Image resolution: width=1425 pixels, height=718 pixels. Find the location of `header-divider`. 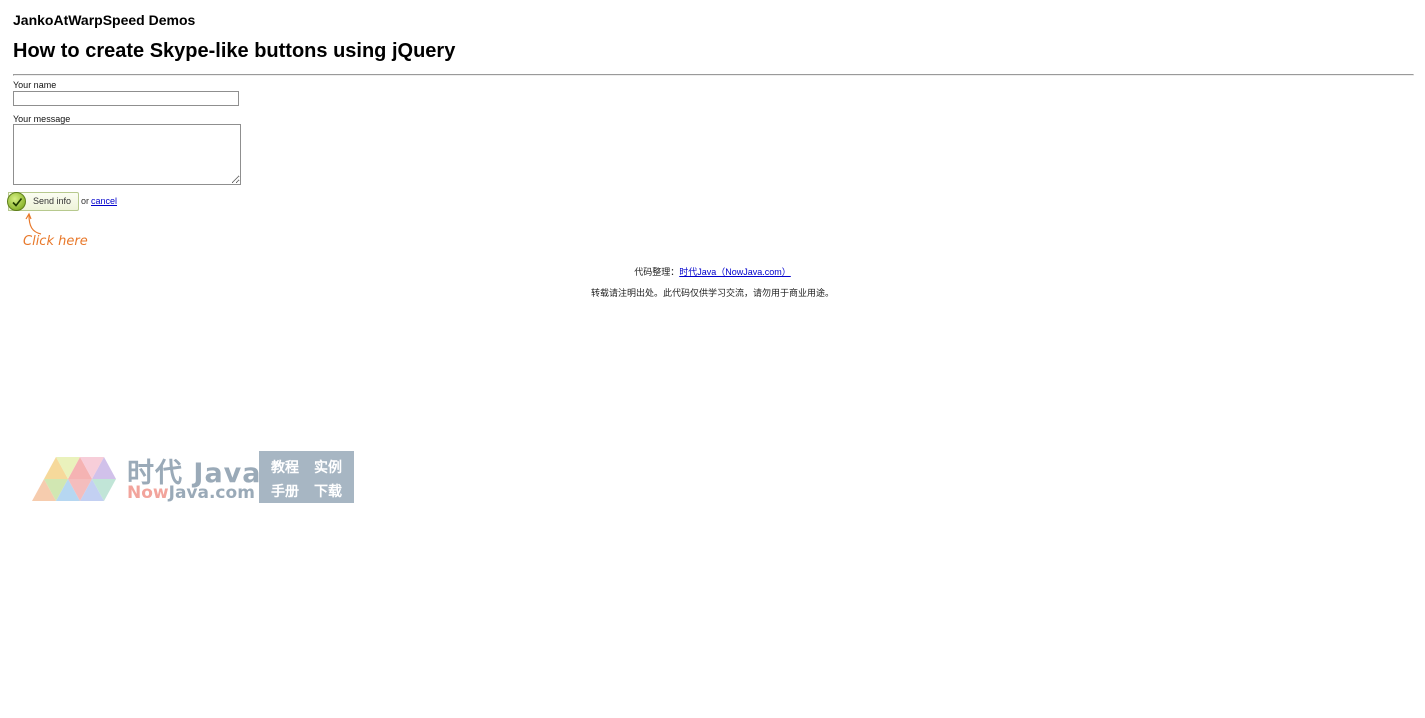

header-divider is located at coordinates (713, 75).